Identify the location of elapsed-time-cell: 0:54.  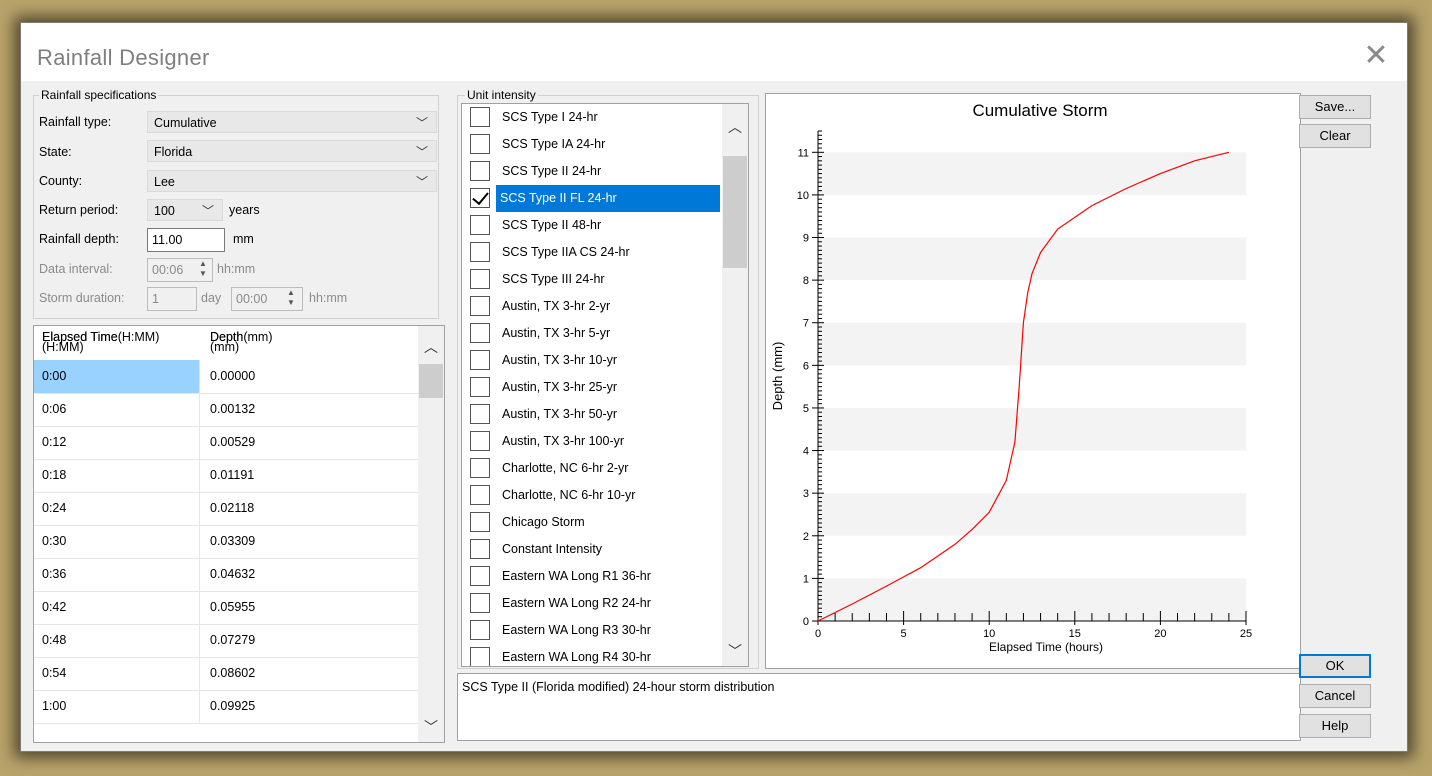
(117, 673).